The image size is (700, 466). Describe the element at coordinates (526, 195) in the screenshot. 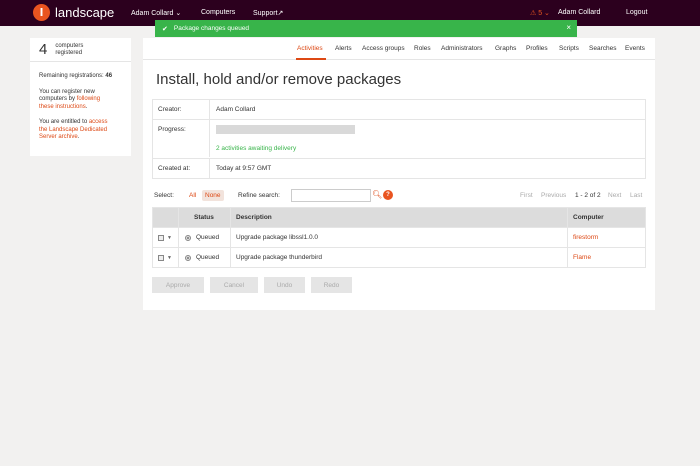

I see `pager-first: First` at that location.